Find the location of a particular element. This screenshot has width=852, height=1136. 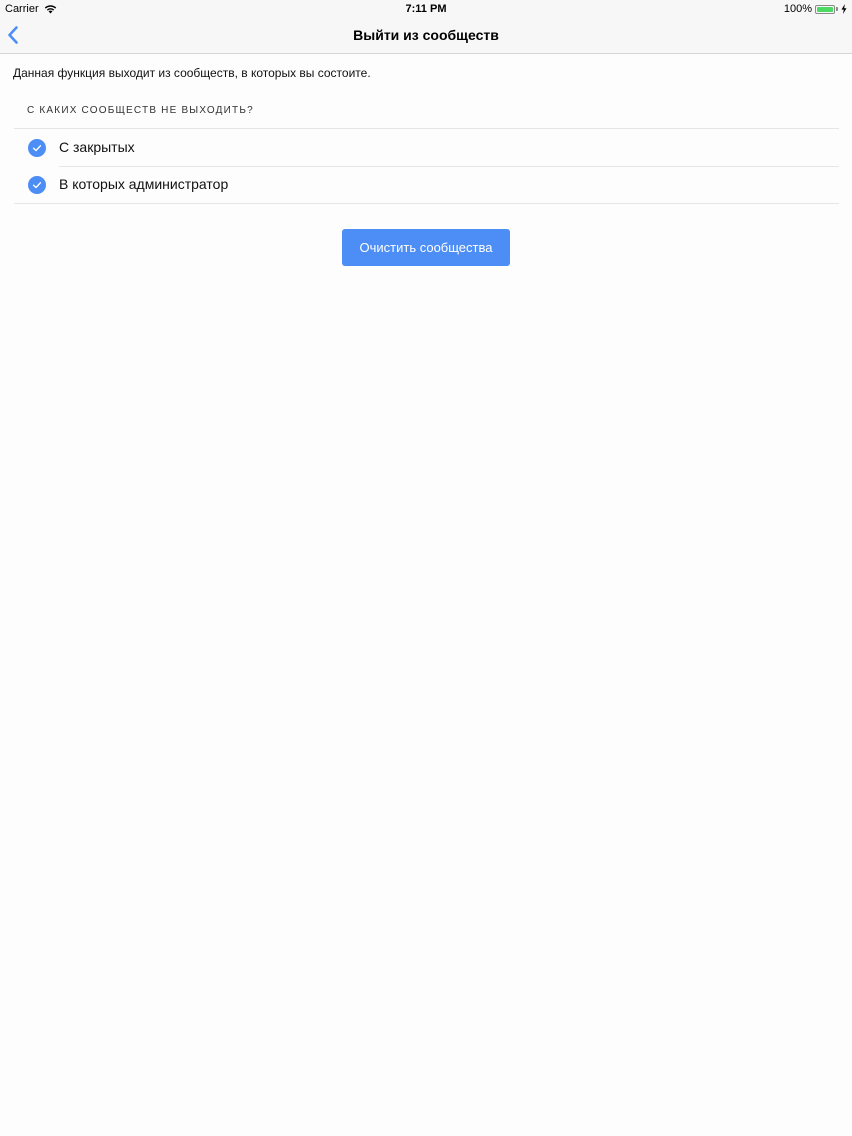

option-private: С закрытых is located at coordinates (426, 147).